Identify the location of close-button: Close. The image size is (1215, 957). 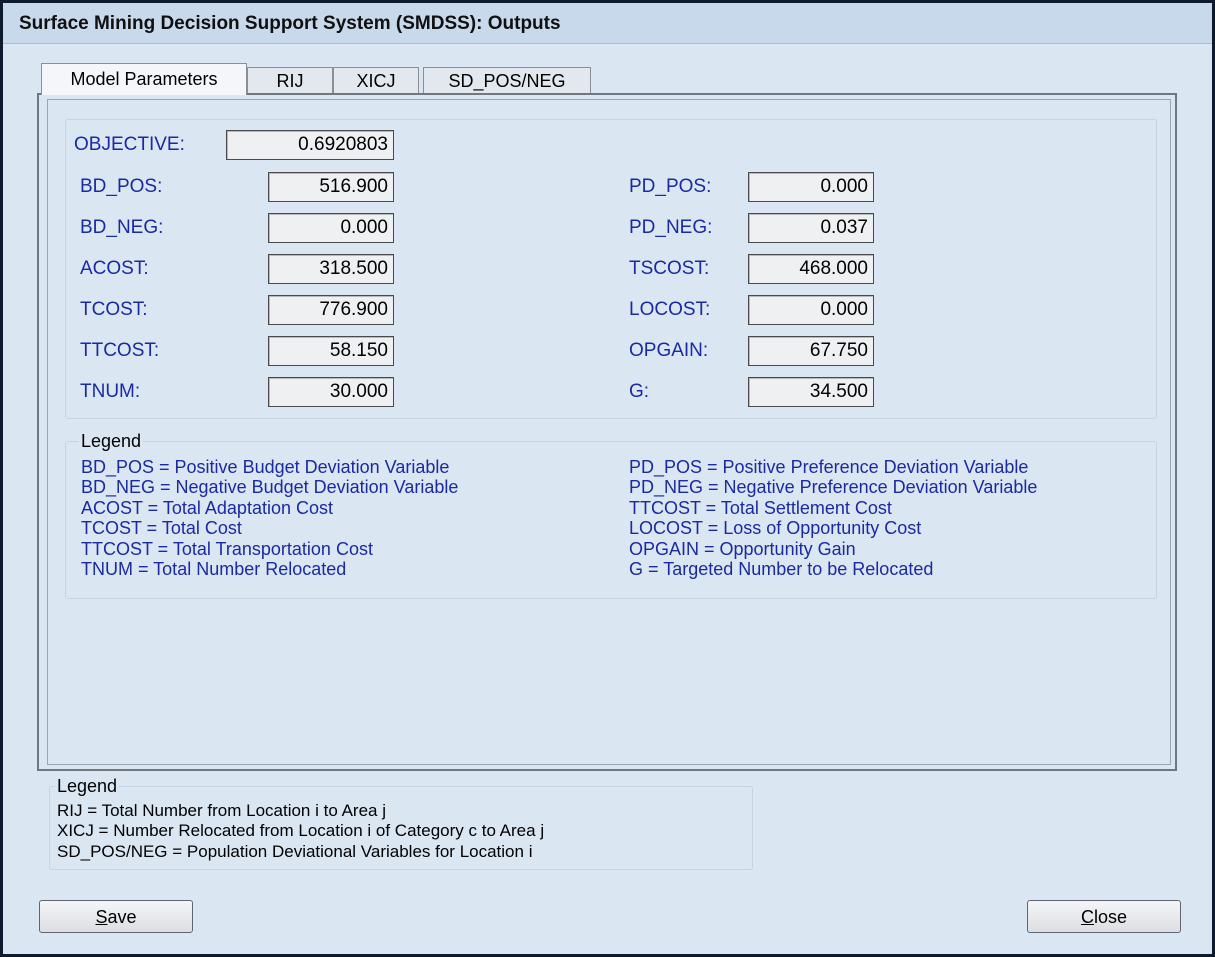
(1104, 916).